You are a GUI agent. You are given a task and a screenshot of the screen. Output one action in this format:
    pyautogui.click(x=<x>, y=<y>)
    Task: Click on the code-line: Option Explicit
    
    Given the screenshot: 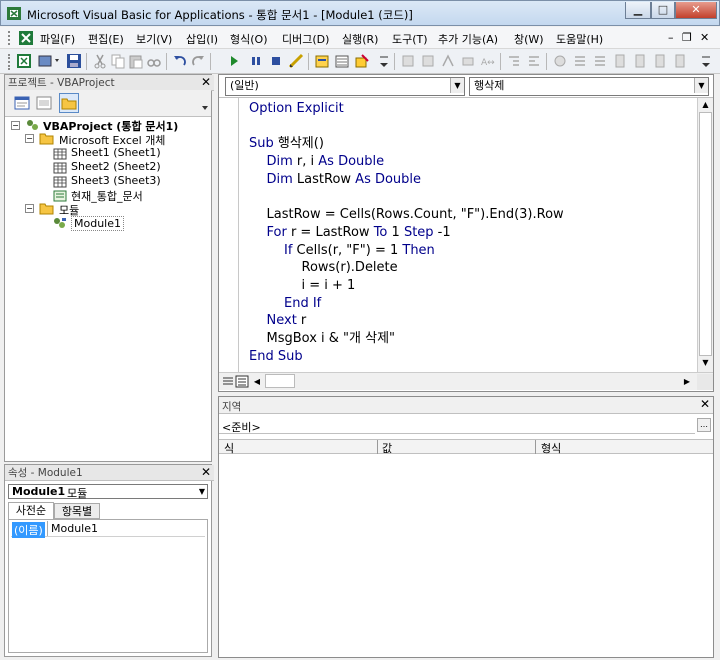 What is the action you would take?
    pyautogui.click(x=296, y=109)
    